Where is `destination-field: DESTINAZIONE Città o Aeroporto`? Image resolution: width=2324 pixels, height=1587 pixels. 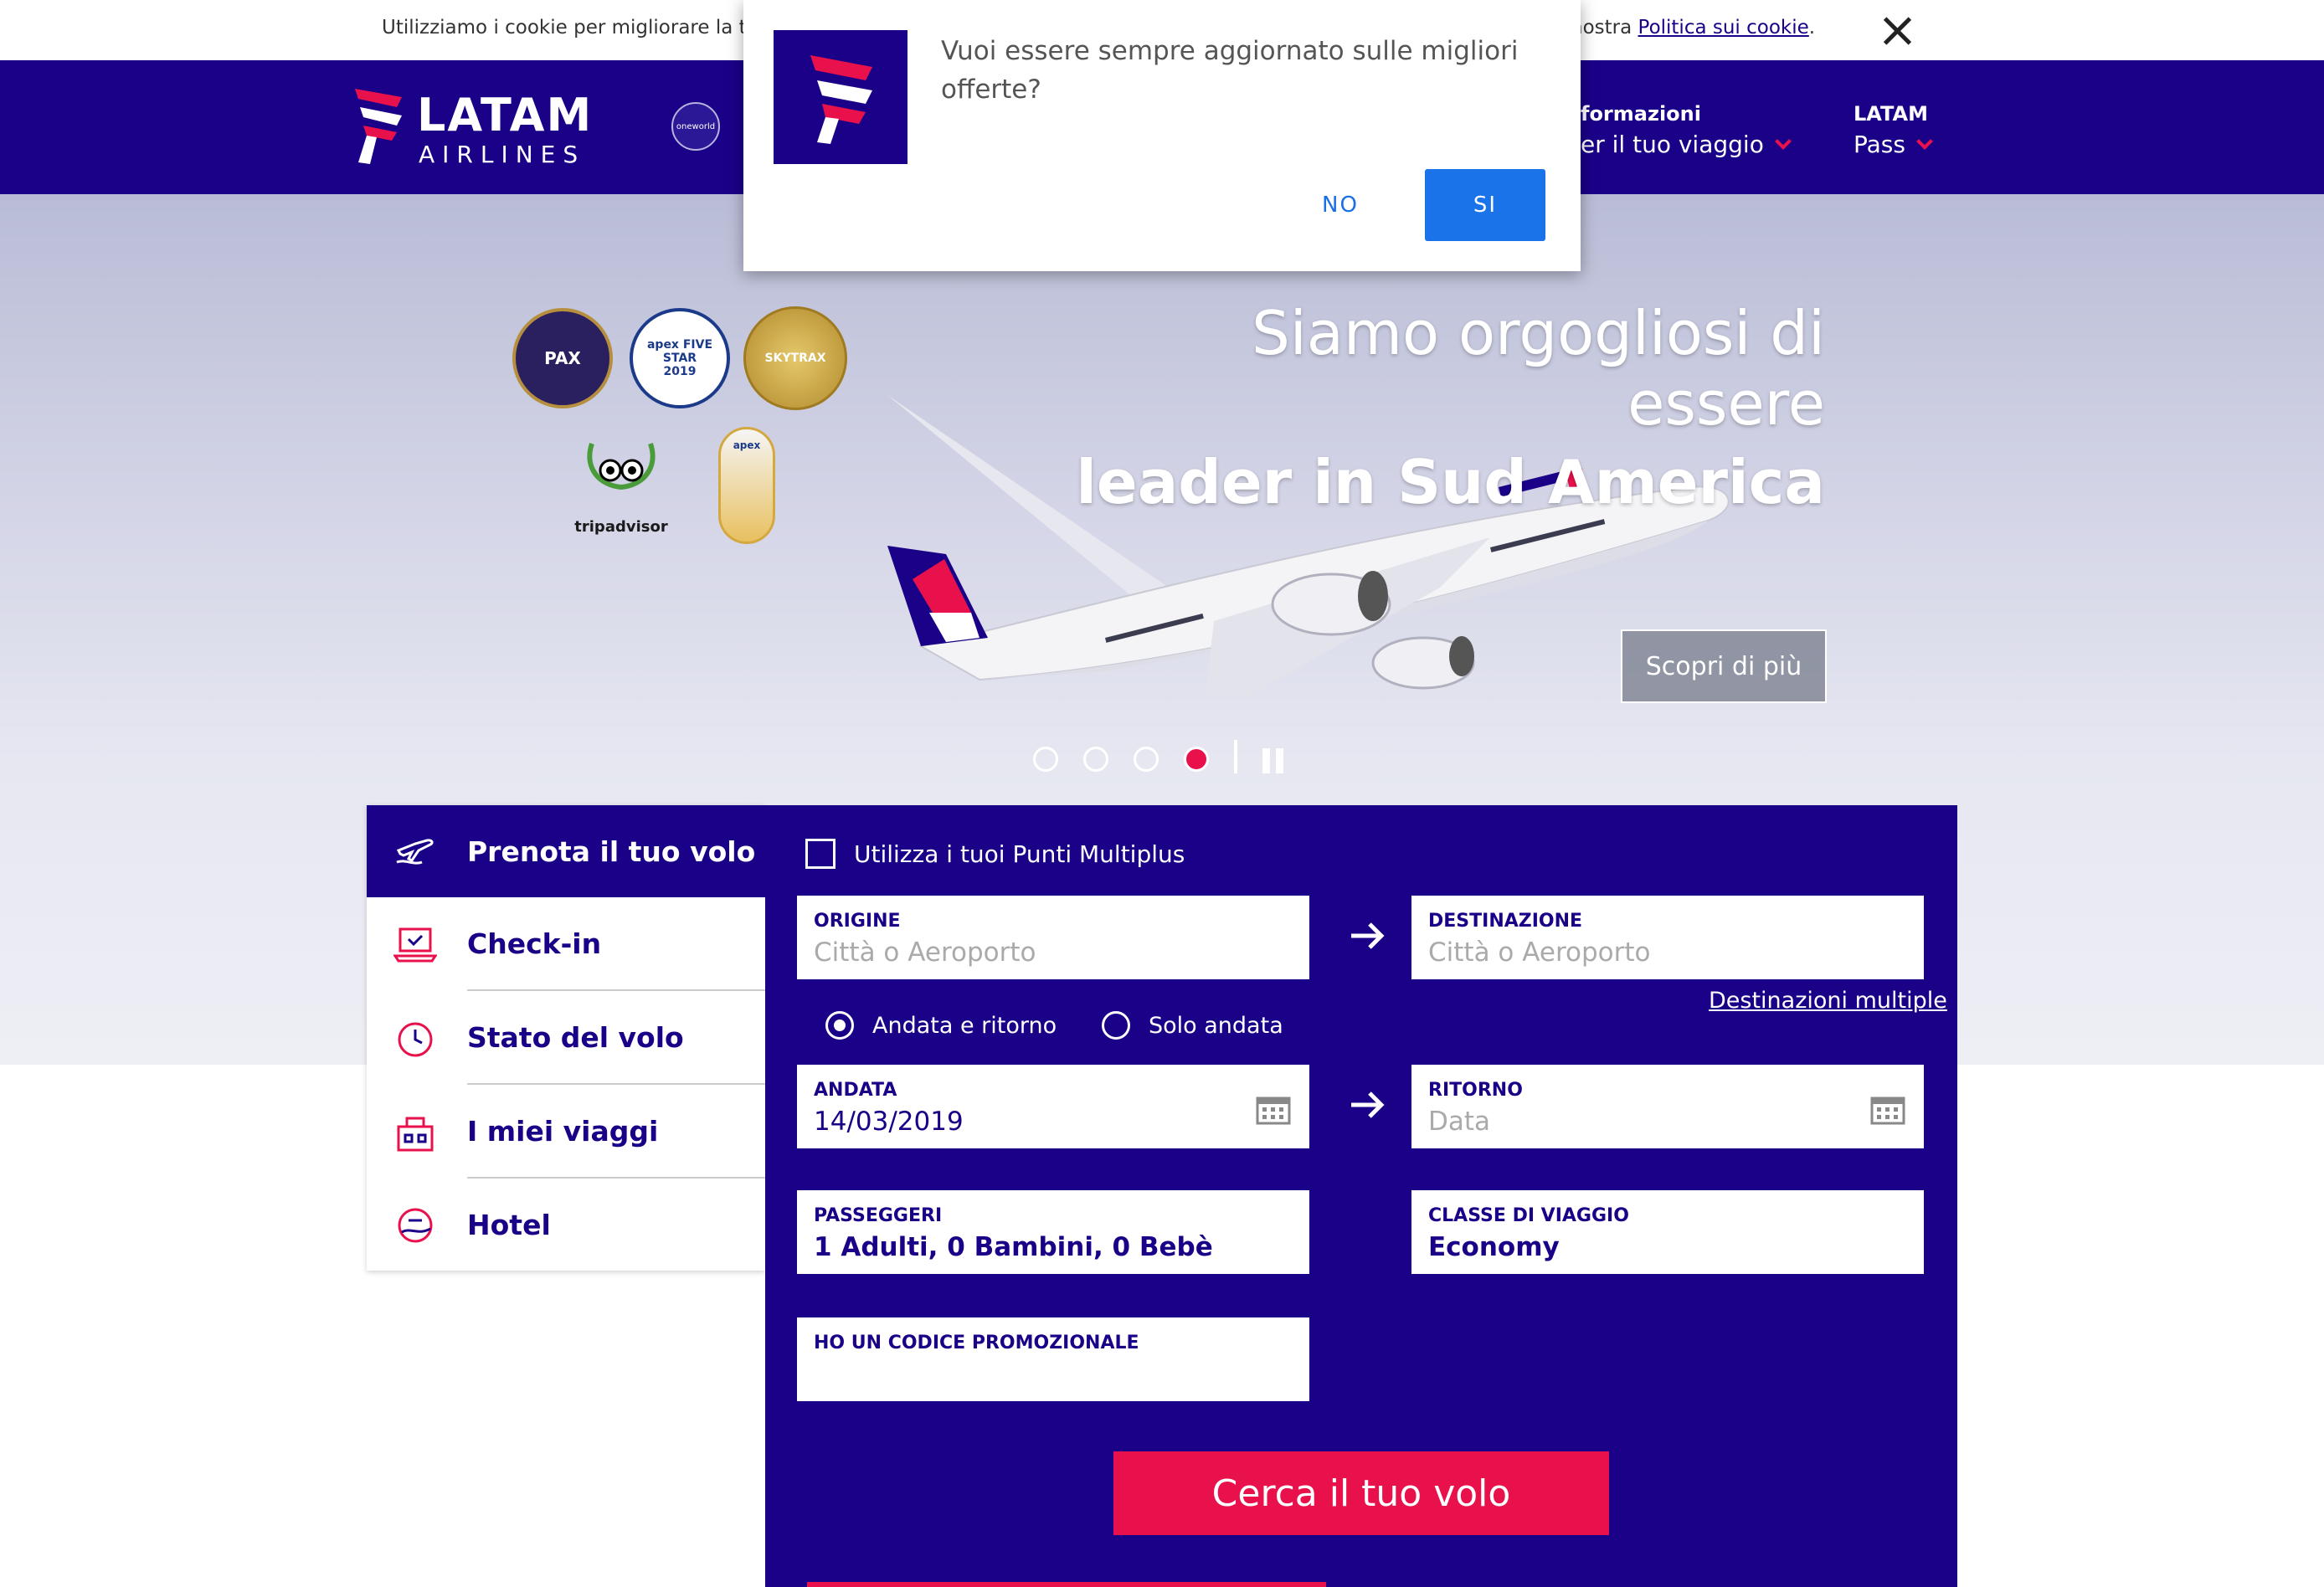
destination-field: DESTINAZIONE Città o Aeroporto is located at coordinates (1668, 938).